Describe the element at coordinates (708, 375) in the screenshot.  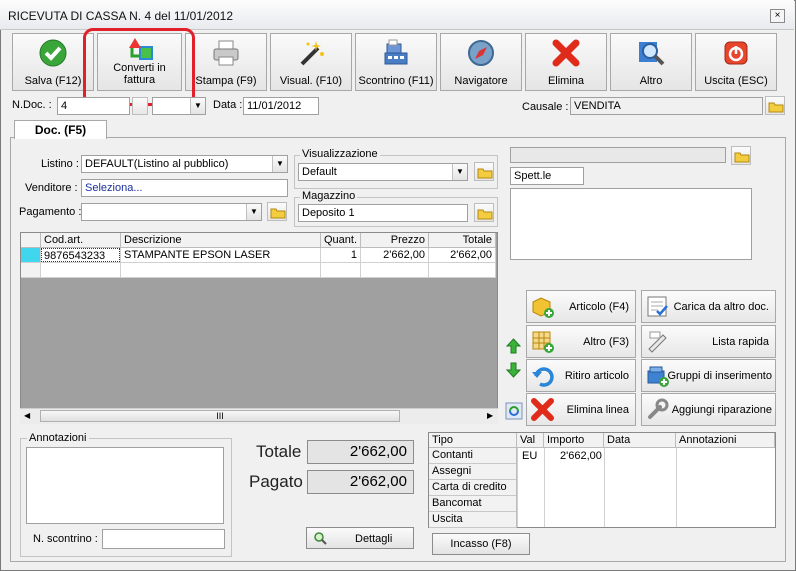
I see `gruppi-button: Gruppi di inserimento` at that location.